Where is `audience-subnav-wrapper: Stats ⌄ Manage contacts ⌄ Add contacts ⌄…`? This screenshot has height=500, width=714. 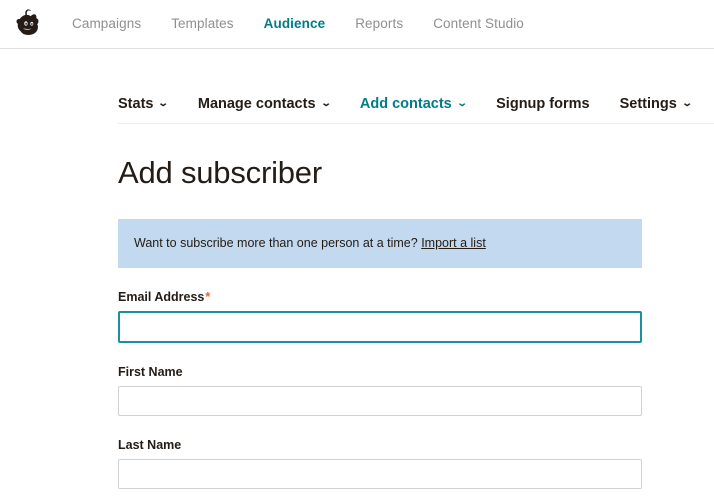
audience-subnav-wrapper: Stats ⌄ Manage contacts ⌄ Add contacts ⌄… is located at coordinates (357, 109).